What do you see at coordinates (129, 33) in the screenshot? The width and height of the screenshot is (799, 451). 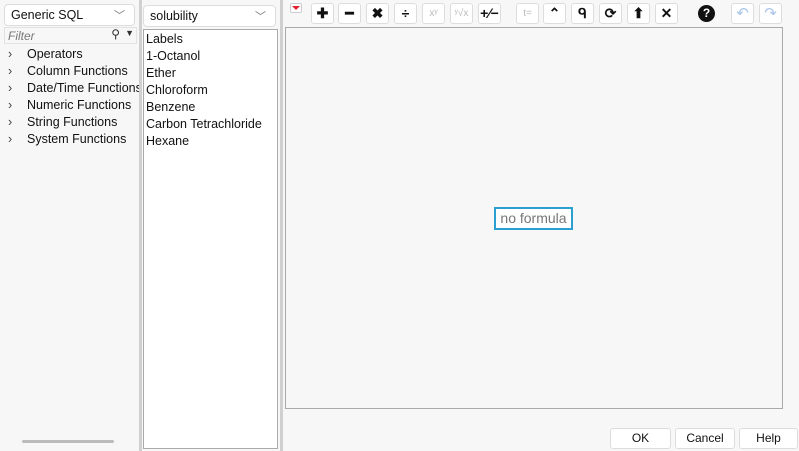 I see `dropdown-arrow-icon: ▼` at bounding box center [129, 33].